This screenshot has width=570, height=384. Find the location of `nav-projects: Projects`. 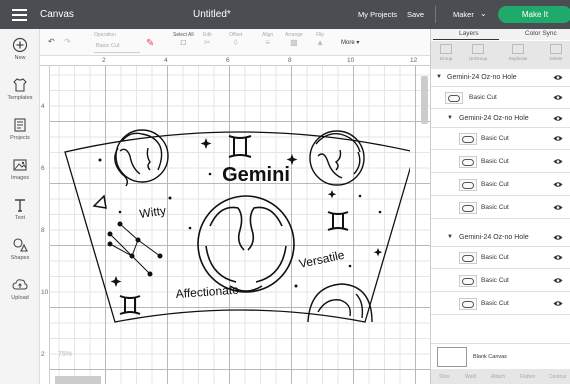

nav-projects: Projects is located at coordinates (20, 129).